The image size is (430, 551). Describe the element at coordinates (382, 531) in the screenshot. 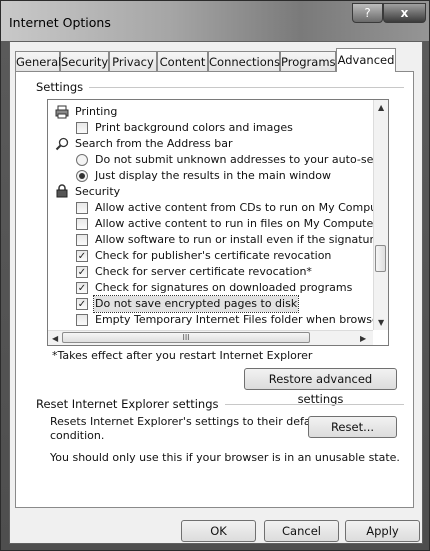

I see `apply-button: Apply` at that location.